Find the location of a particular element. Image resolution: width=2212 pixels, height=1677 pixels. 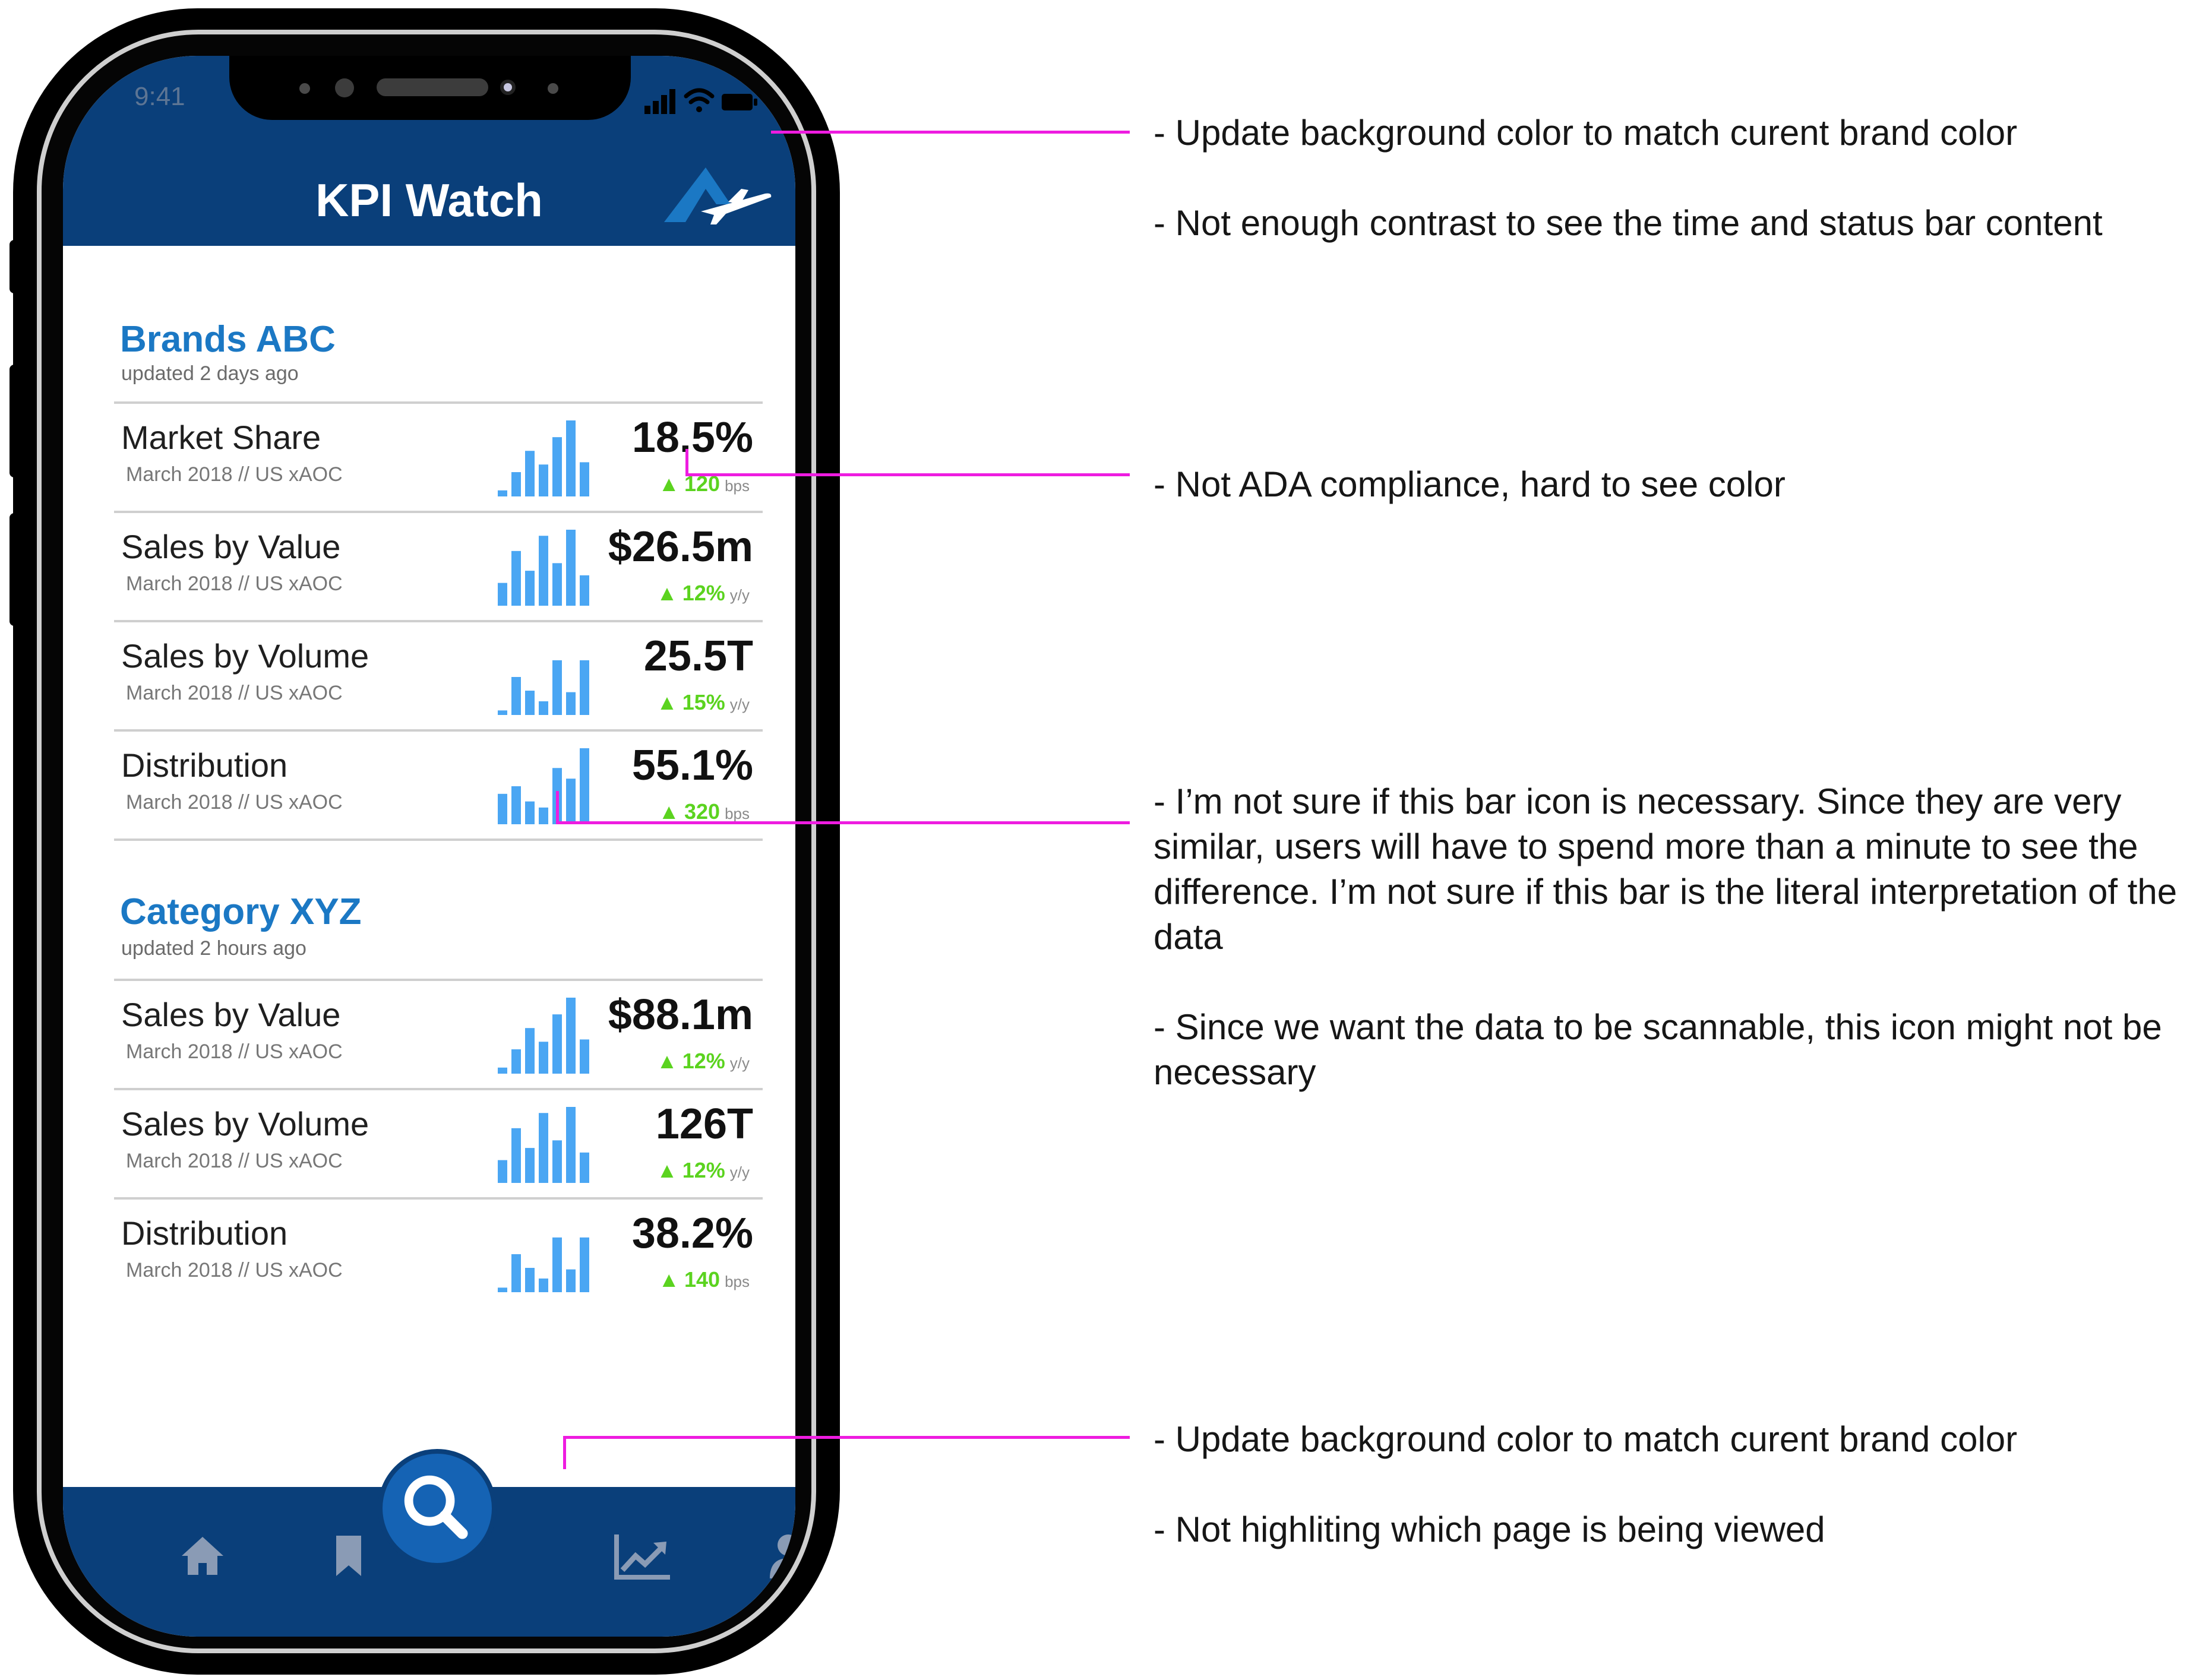

app-header: 9:41 KPI Watch is located at coordinates (429, 151).